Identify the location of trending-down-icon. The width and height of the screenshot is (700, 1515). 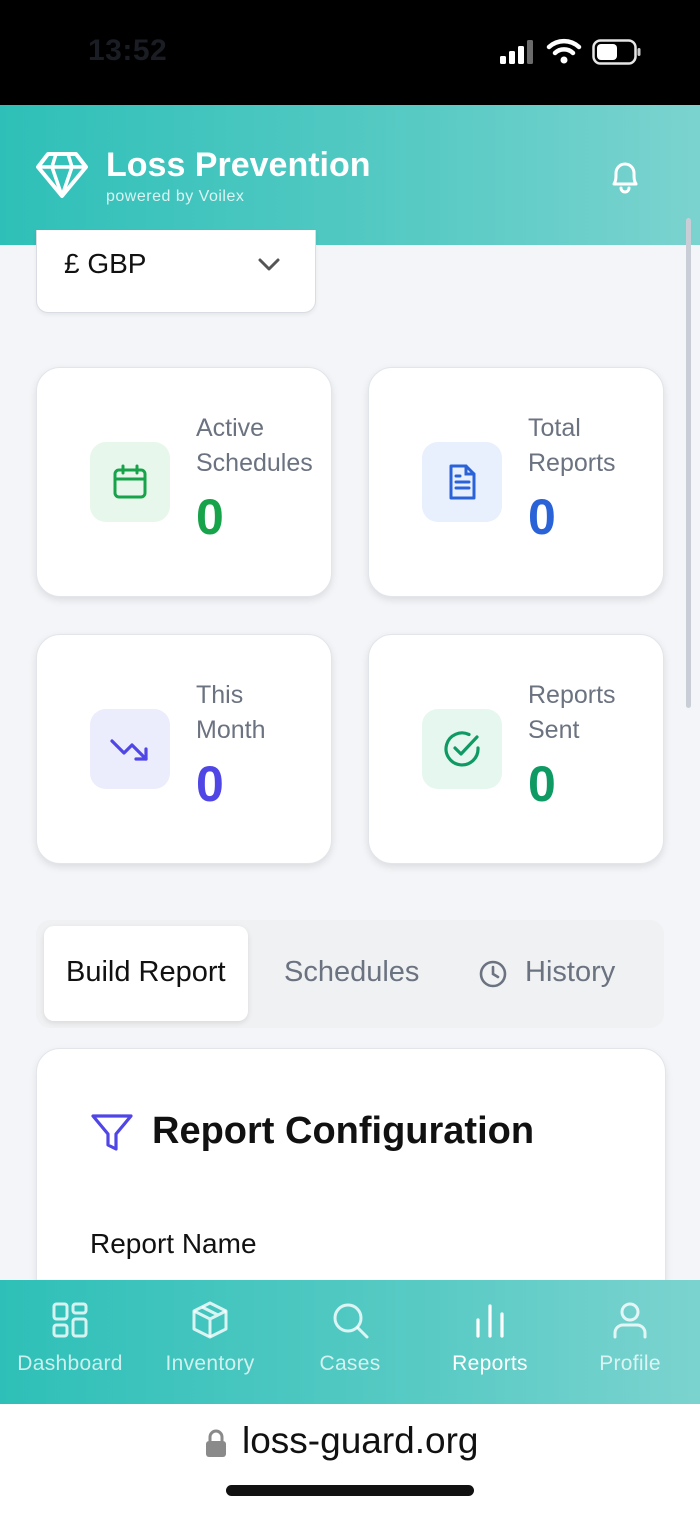
(129, 750).